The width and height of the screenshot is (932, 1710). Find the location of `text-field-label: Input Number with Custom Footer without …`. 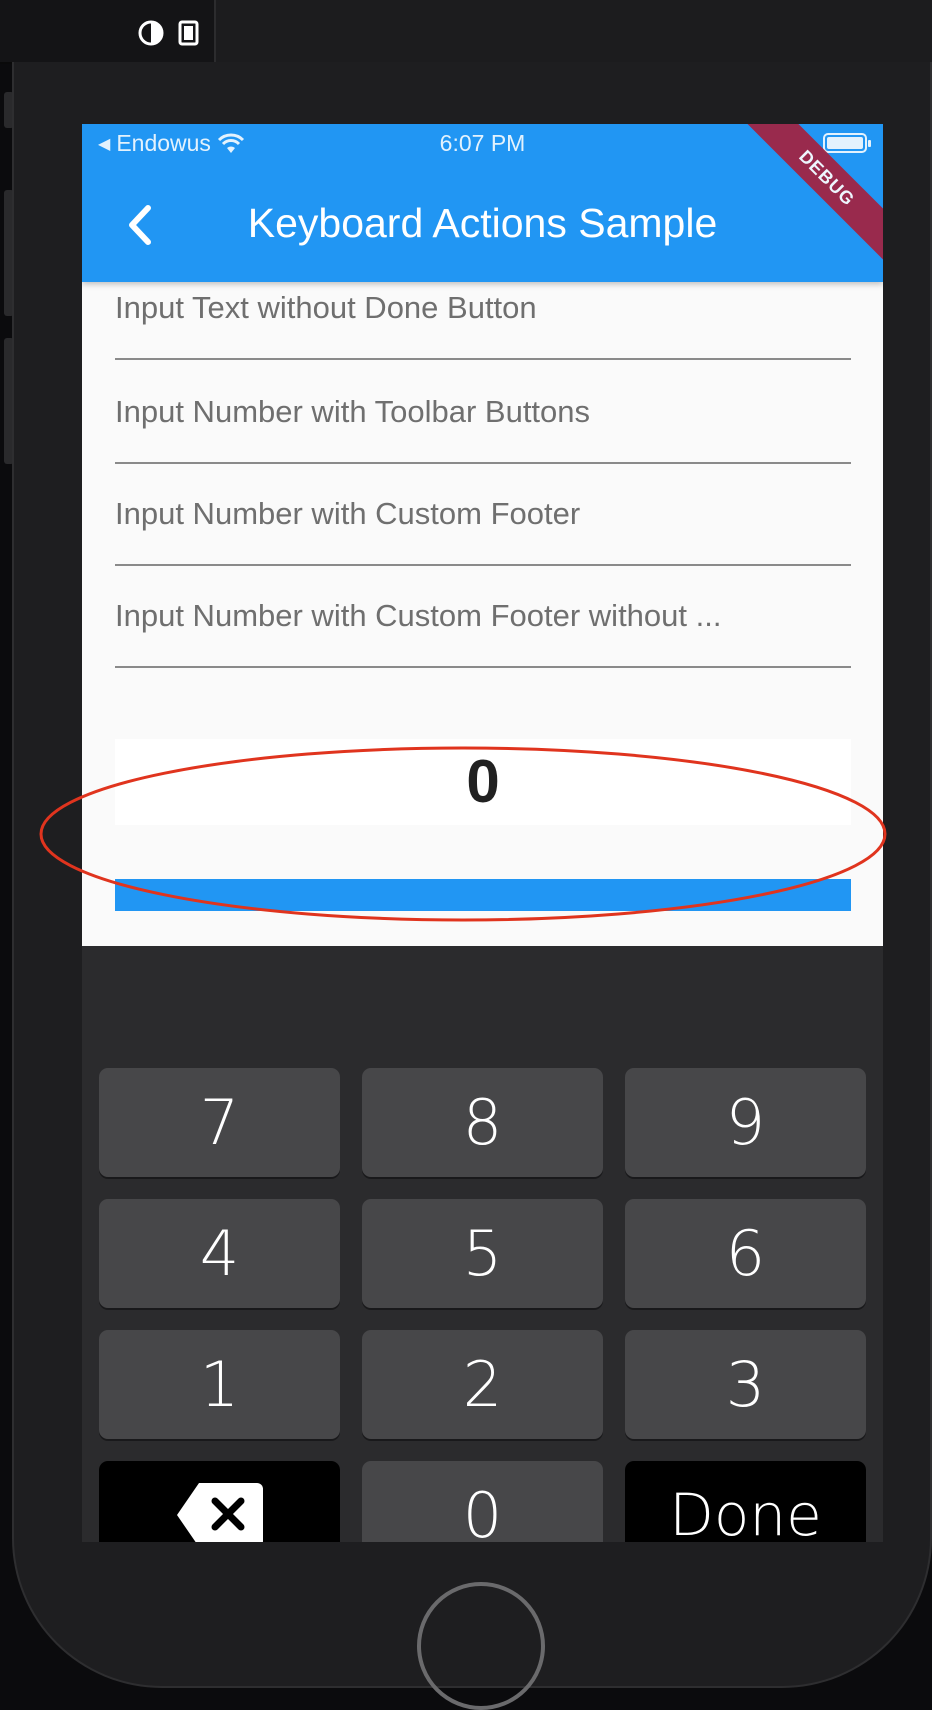

text-field-label: Input Number with Custom Footer without … is located at coordinates (418, 615).